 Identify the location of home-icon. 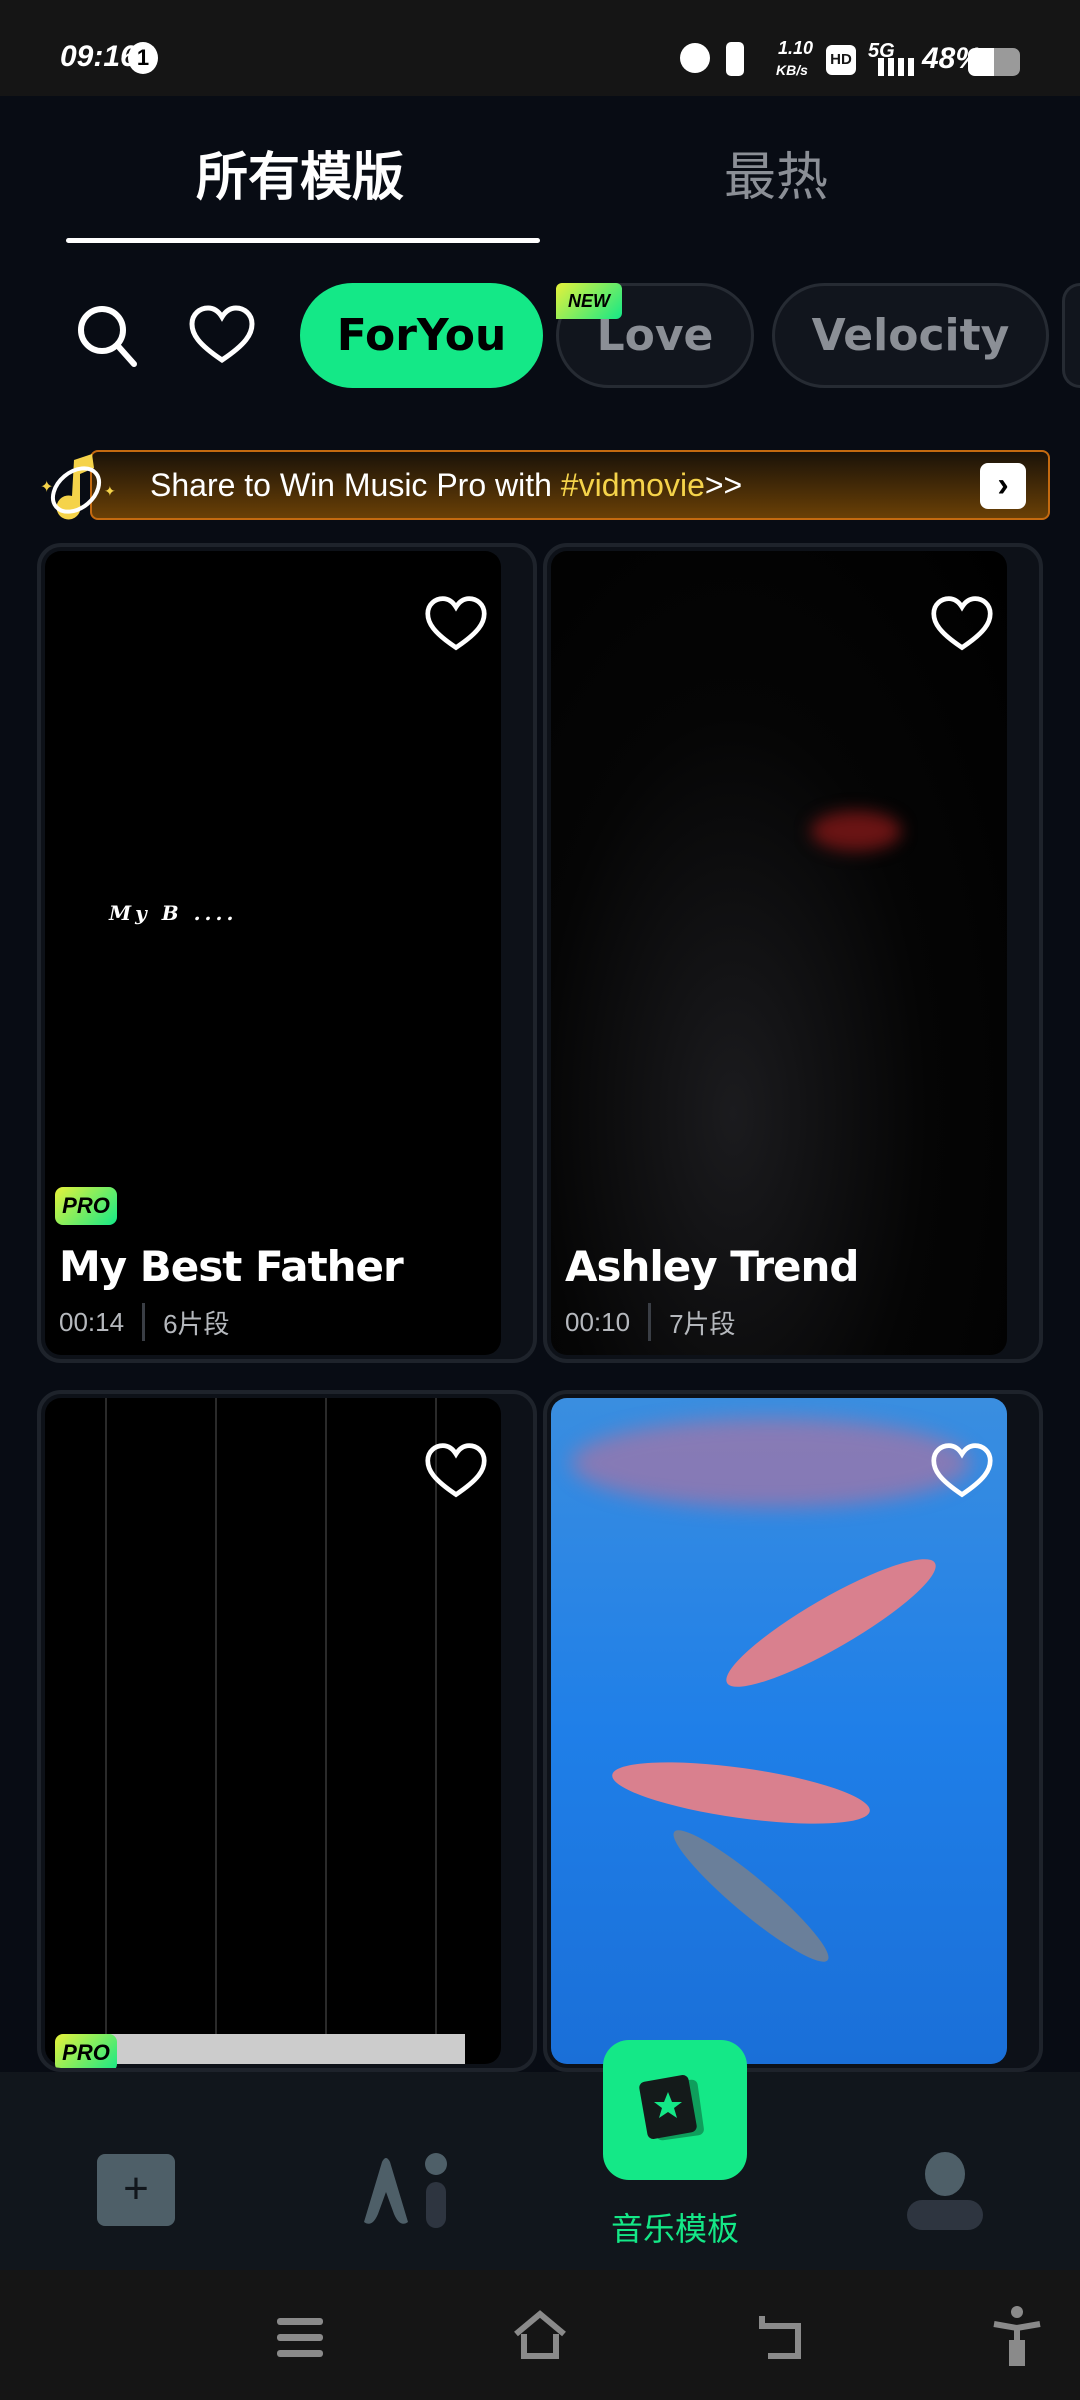
(540, 2335).